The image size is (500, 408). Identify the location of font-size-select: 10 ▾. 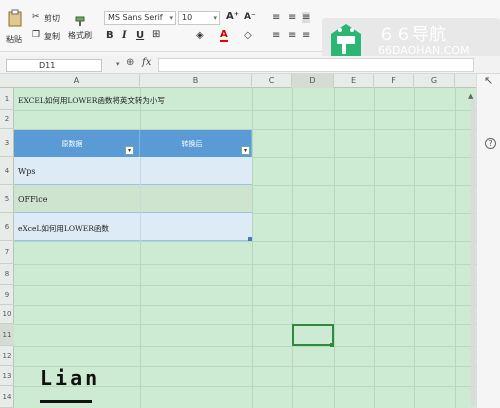
(199, 18).